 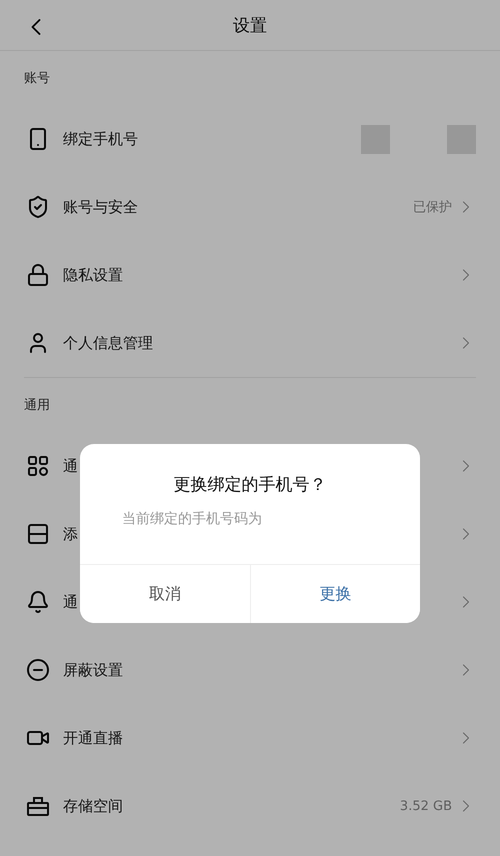 What do you see at coordinates (426, 806) in the screenshot?
I see `row-value: 3.52 GB` at bounding box center [426, 806].